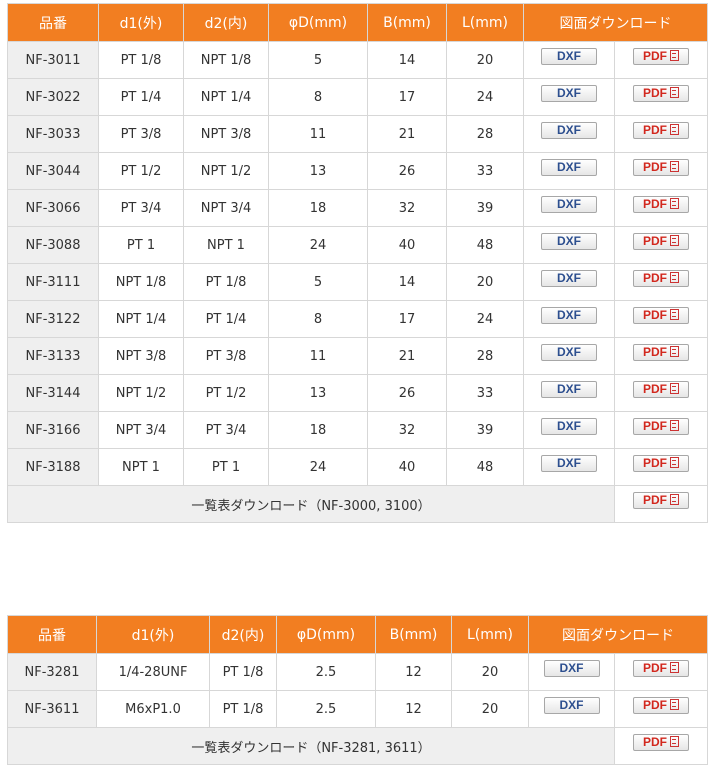 This screenshot has height=771, width=717. I want to click on cell-diameter: 5, so click(318, 282).